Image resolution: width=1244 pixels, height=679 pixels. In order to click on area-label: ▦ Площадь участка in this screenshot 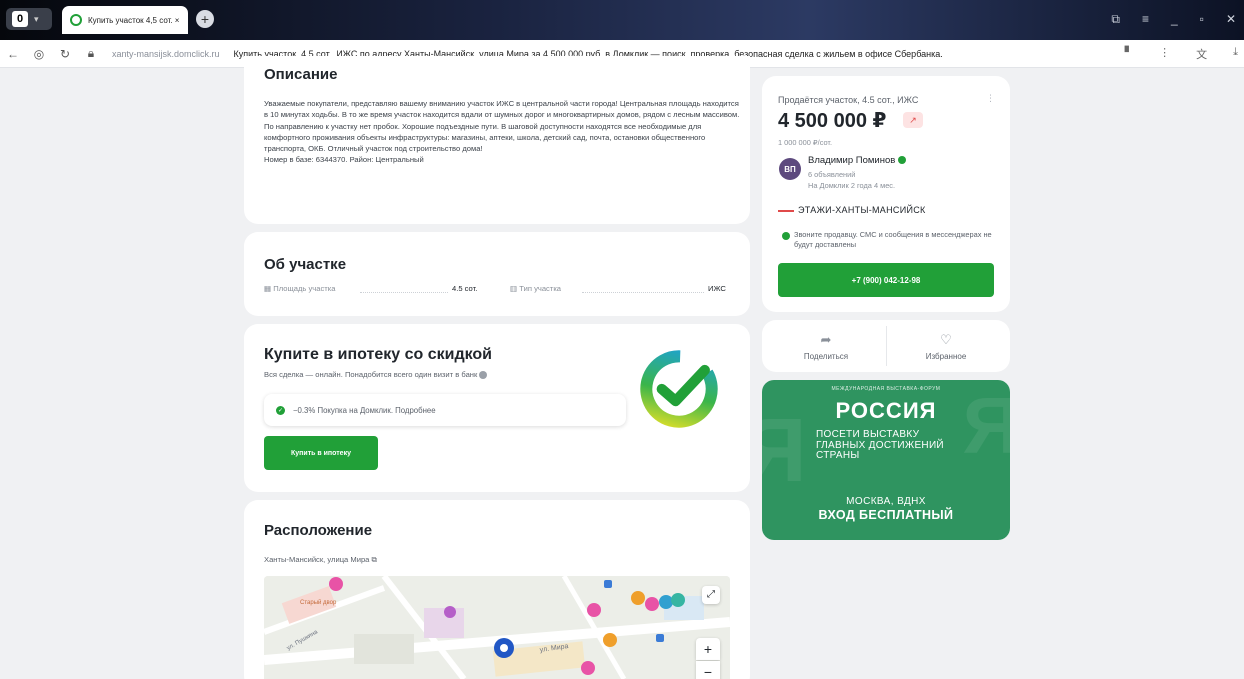, I will do `click(300, 288)`.